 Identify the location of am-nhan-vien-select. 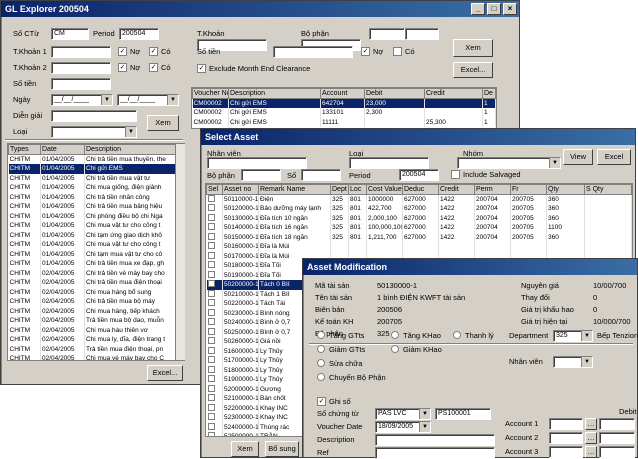
(573, 362).